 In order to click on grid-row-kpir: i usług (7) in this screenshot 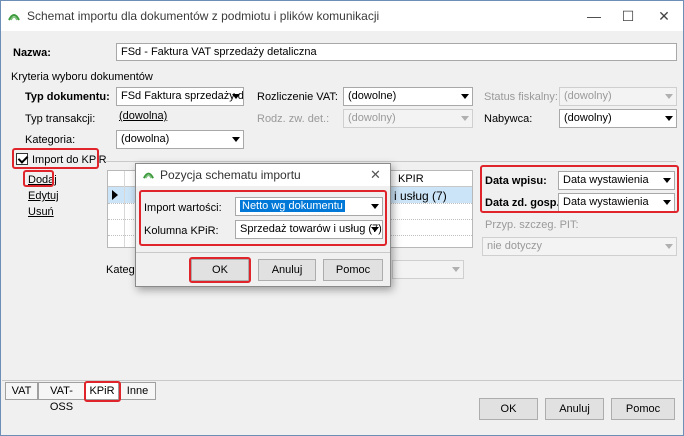, I will do `click(420, 196)`.